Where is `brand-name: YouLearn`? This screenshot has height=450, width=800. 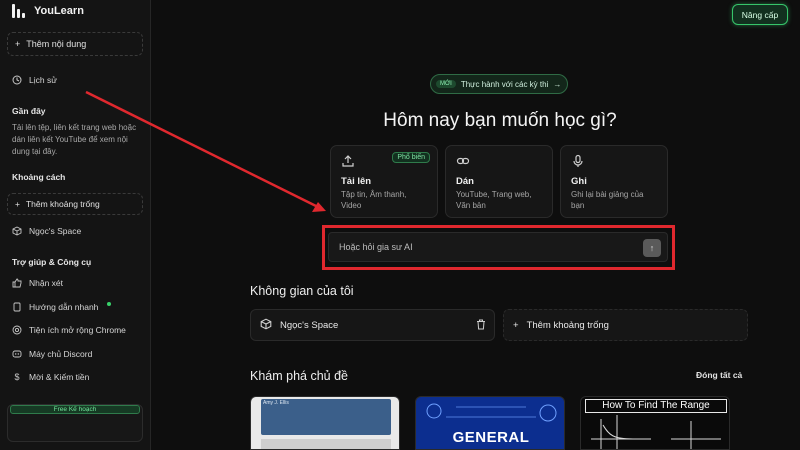
brand-name: YouLearn is located at coordinates (59, 11).